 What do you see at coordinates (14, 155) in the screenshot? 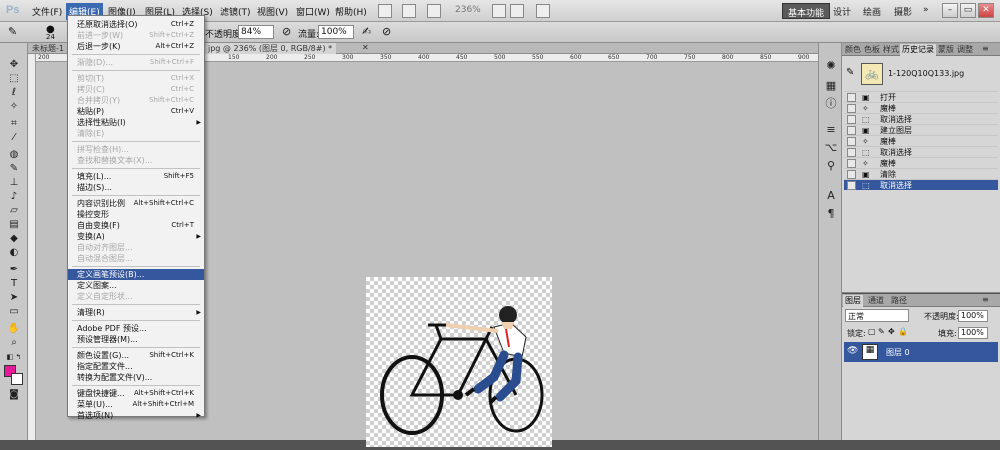
I see `healing-brush-tool-icon: ◍` at bounding box center [14, 155].